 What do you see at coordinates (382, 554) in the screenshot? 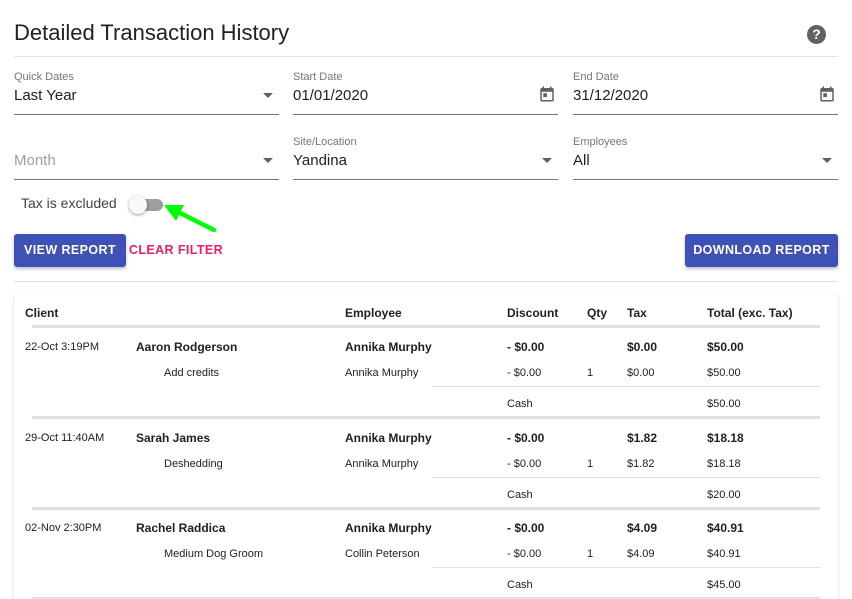
I see `item-employee: Collin Peterson` at bounding box center [382, 554].